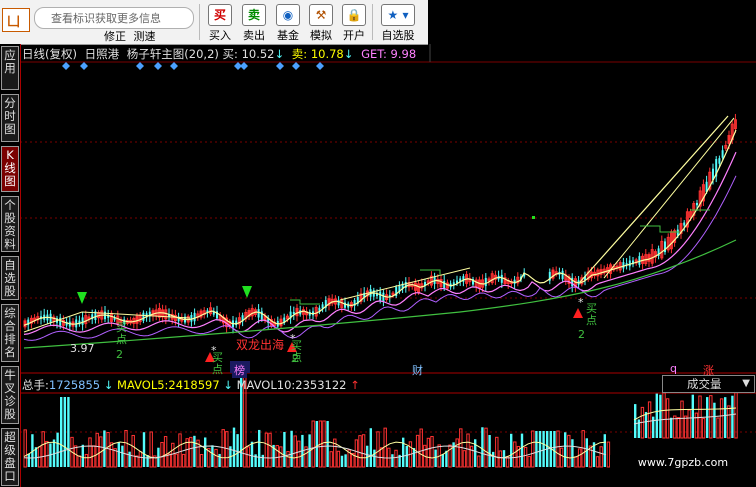 The width and height of the screenshot is (756, 487). What do you see at coordinates (374, 54) in the screenshot?
I see `get-label: GET:` at bounding box center [374, 54].